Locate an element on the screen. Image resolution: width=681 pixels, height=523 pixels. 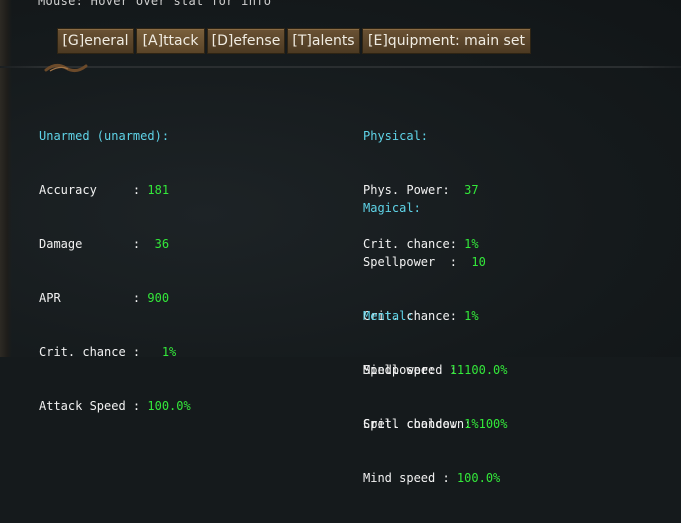
stat-row-accuracy: Accuracy : 181 is located at coordinates (115, 190).